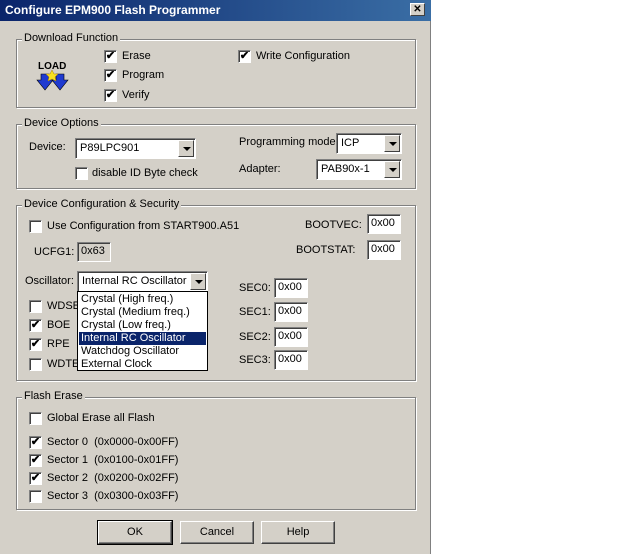 The image size is (640, 554). What do you see at coordinates (136, 95) in the screenshot?
I see `verify-label: Verify` at bounding box center [136, 95].